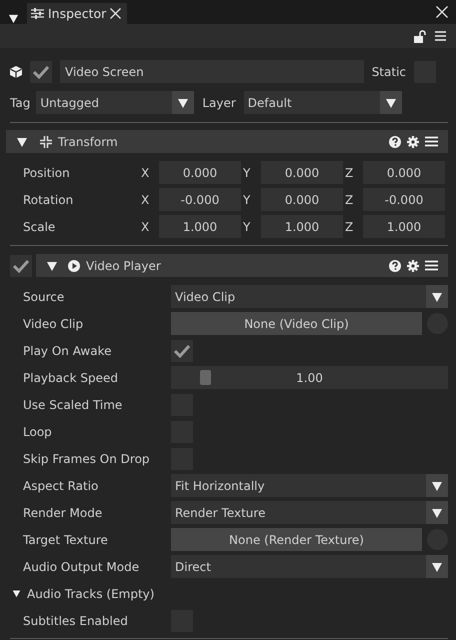 This screenshot has height=640, width=456. What do you see at coordinates (389, 71) in the screenshot?
I see `static-label: Static` at bounding box center [389, 71].